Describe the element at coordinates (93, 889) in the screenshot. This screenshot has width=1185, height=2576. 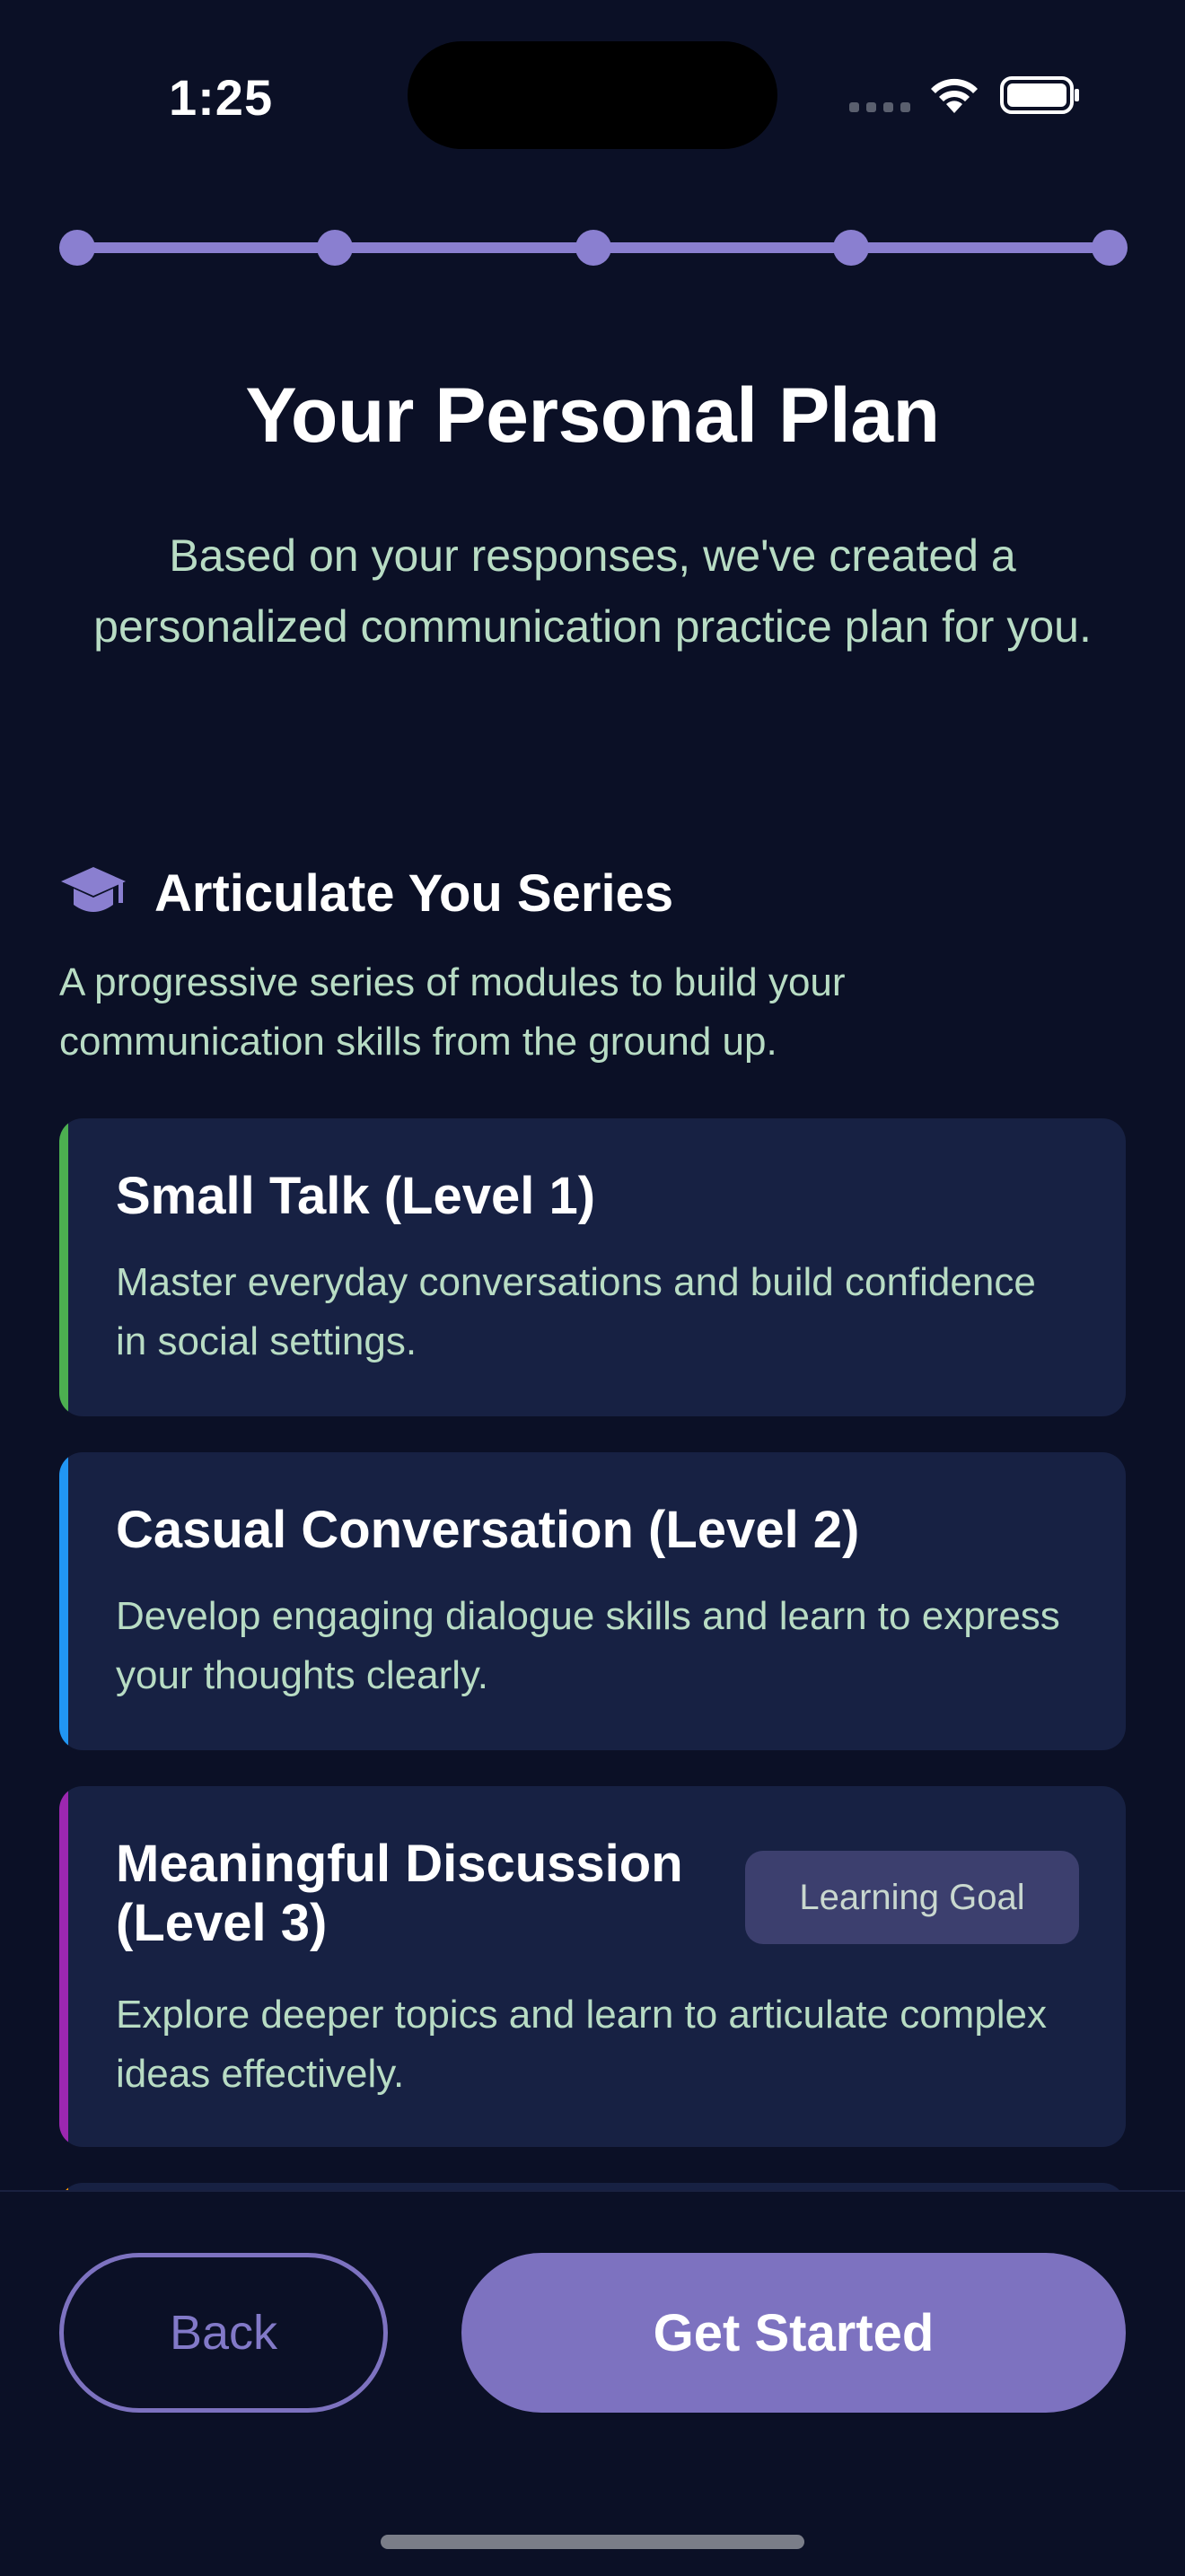
I see `graduation-cap-icon` at that location.